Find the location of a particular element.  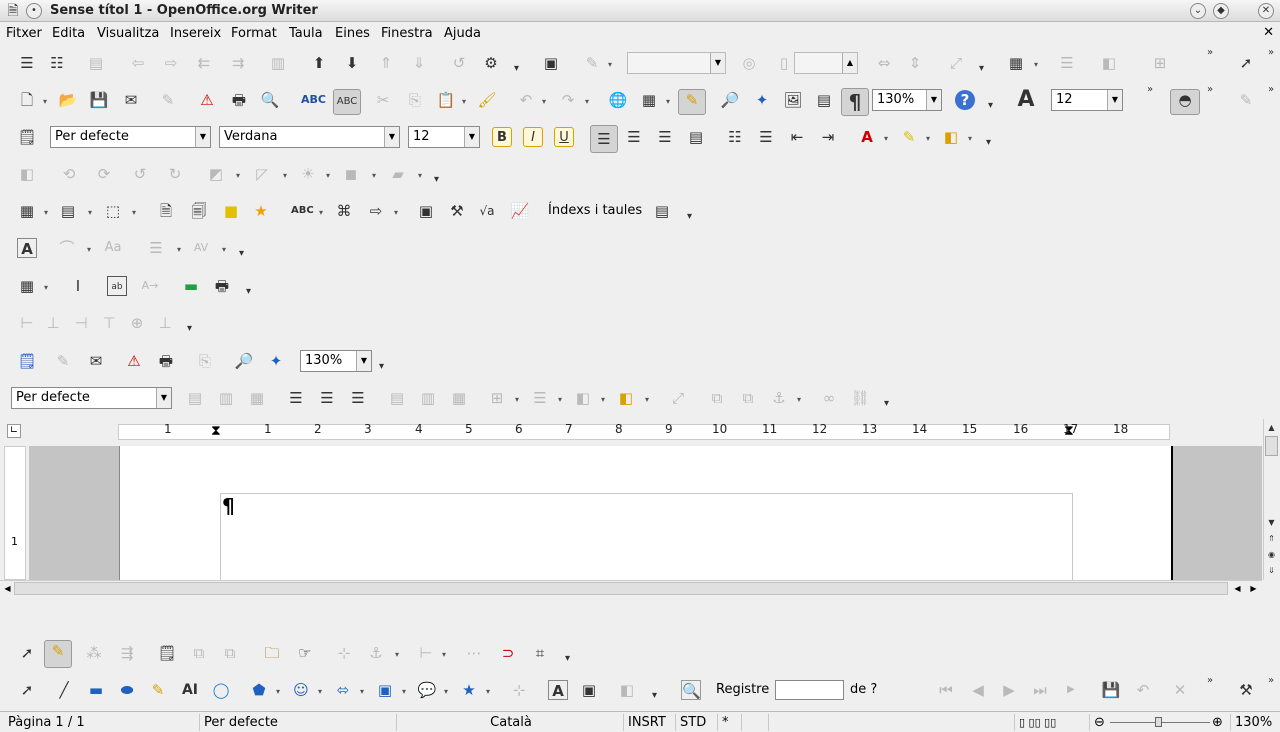

insert-unnumbered-entry-icon: ▥ is located at coordinates (278, 63).